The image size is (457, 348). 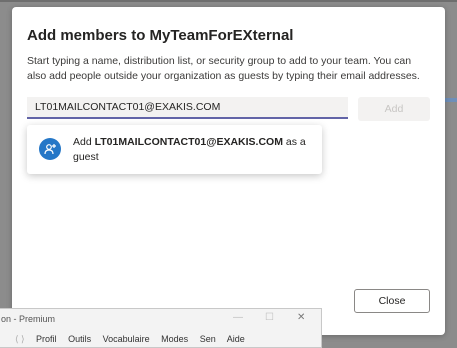 What do you see at coordinates (451, 100) in the screenshot?
I see `background-accent` at bounding box center [451, 100].